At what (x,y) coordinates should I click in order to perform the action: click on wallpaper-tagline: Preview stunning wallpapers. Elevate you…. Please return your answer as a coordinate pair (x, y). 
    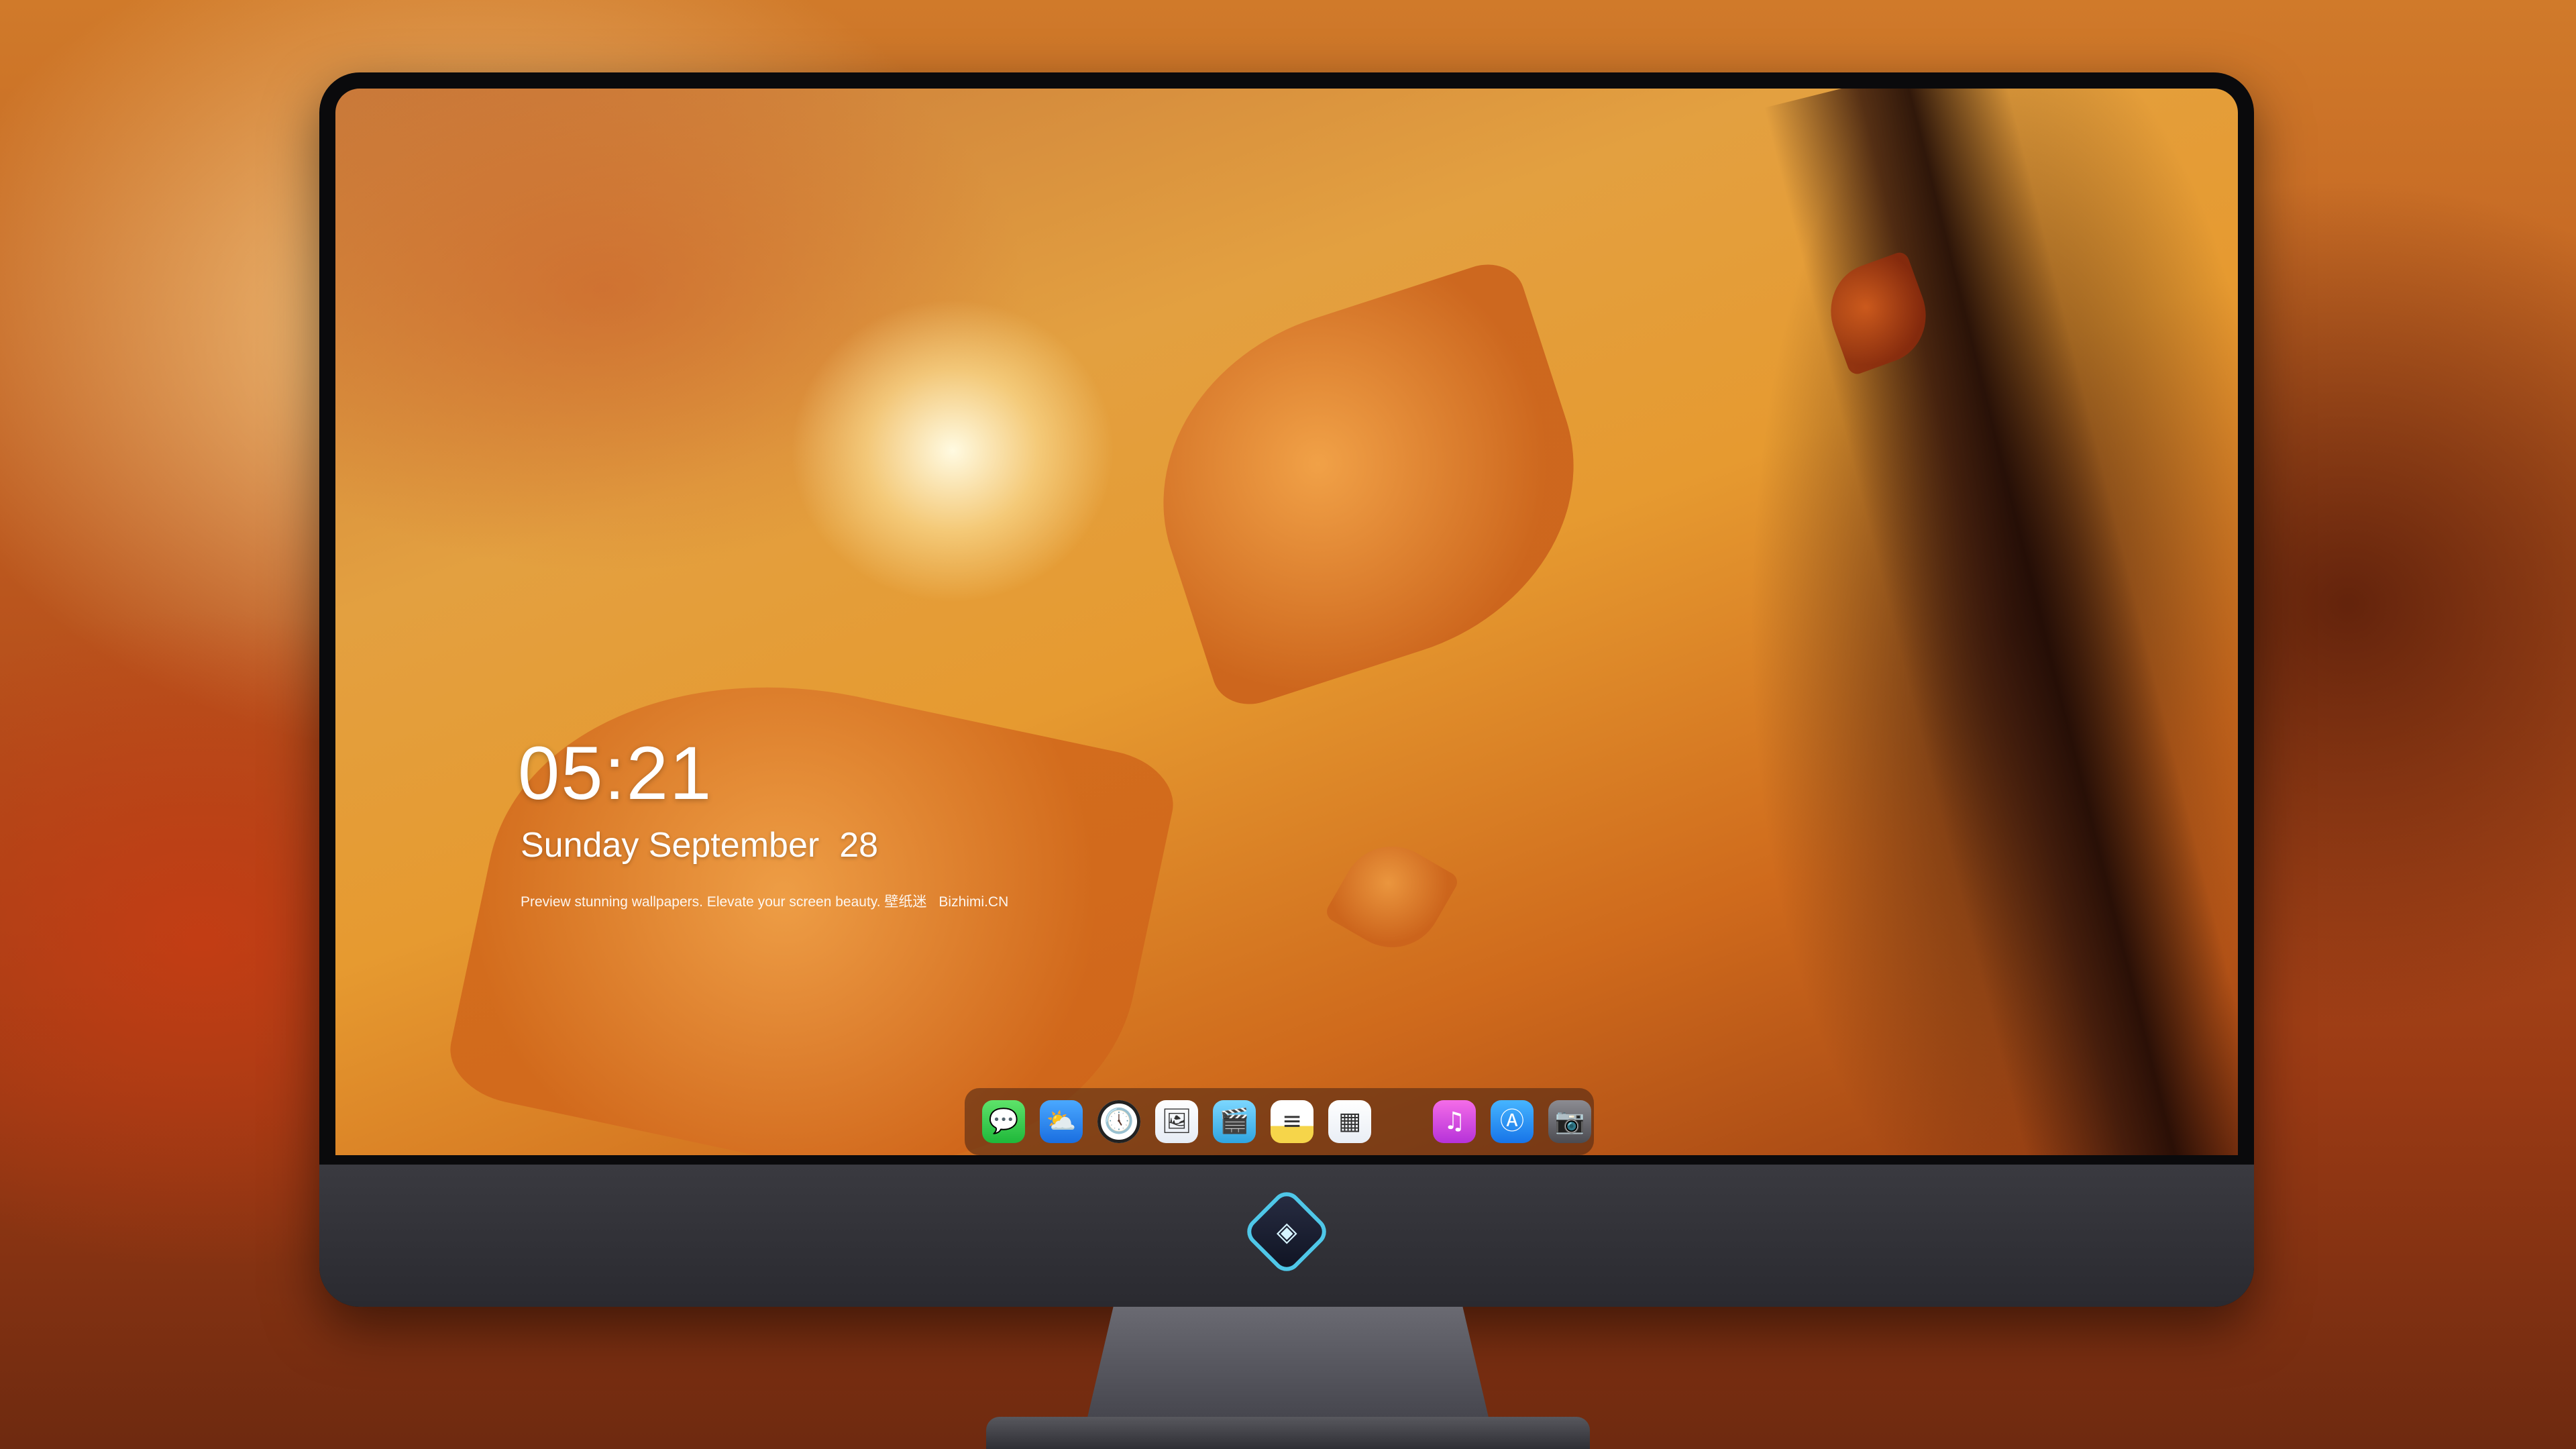
    Looking at the image, I should click on (764, 901).